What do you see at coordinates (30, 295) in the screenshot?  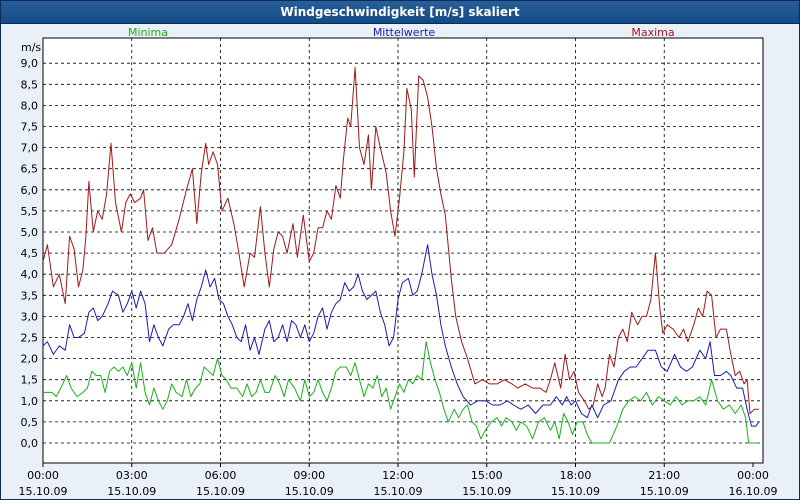 I see `y-tick-label: 3,5` at bounding box center [30, 295].